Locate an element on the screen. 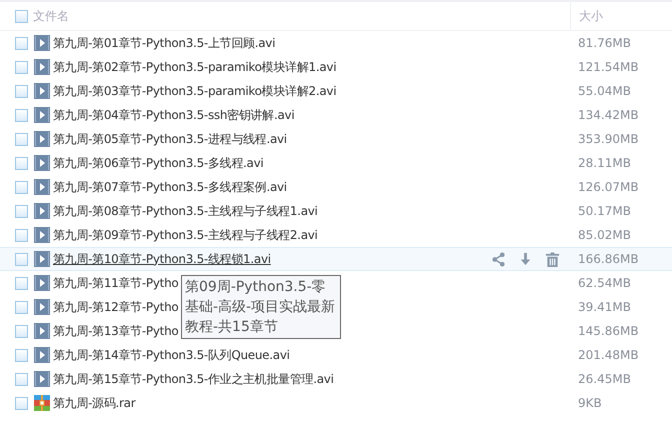 The image size is (672, 431). file-size: 85.02MB is located at coordinates (604, 235).